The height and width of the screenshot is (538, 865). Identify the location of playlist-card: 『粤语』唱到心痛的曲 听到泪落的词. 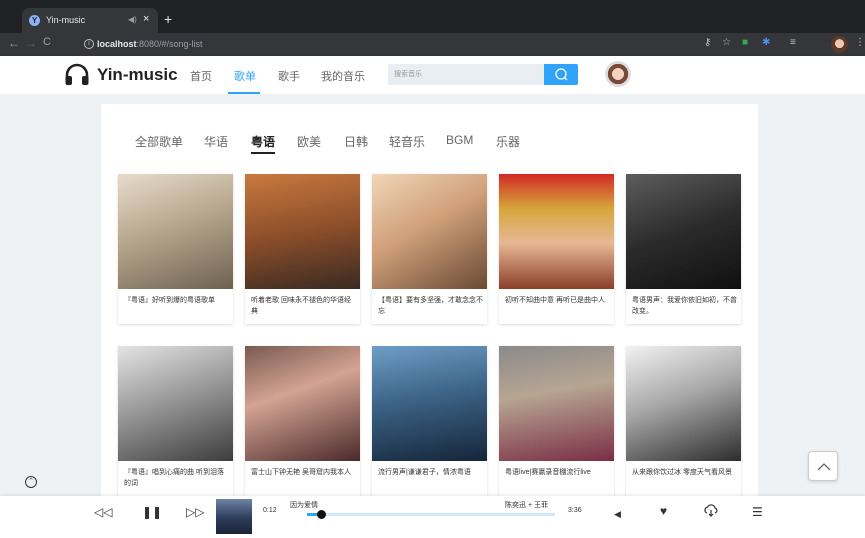
(175, 421).